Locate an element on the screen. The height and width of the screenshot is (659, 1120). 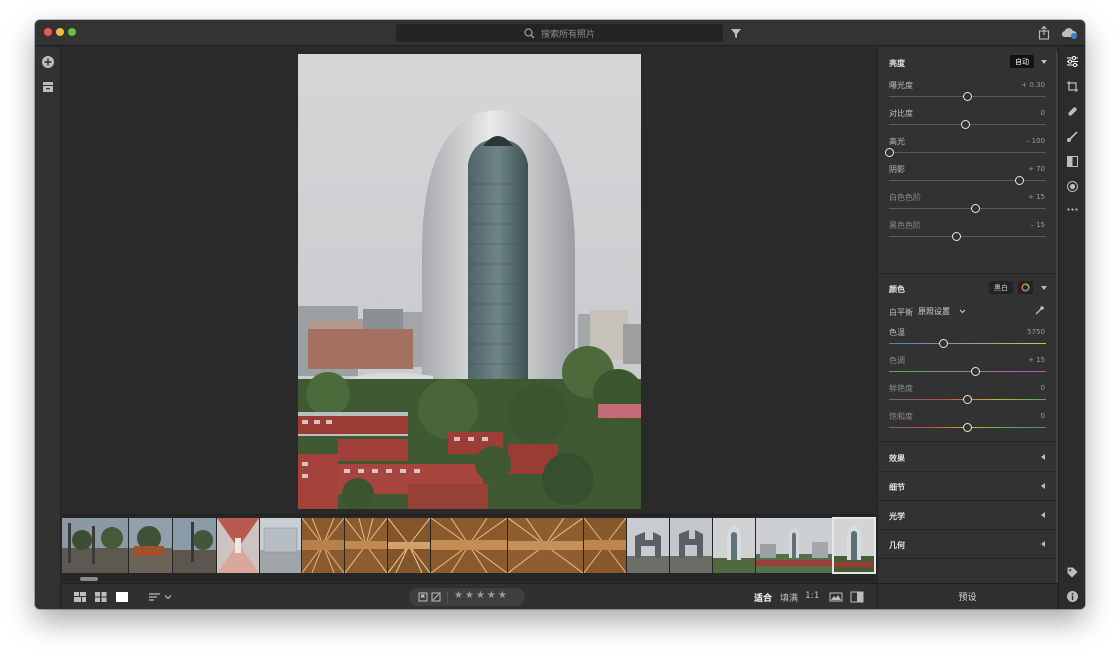
slider-value: – 15 is located at coordinates (1037, 225).